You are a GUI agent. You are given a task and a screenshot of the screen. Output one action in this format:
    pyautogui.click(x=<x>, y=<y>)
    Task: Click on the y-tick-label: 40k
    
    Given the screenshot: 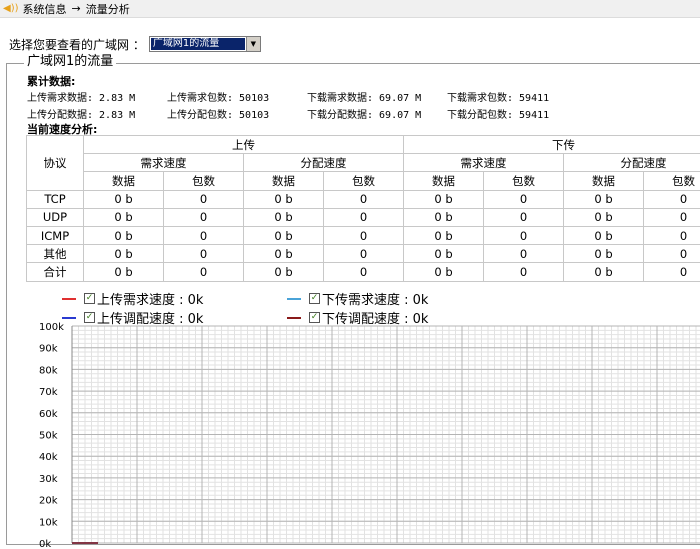 What is the action you would take?
    pyautogui.click(x=48, y=457)
    